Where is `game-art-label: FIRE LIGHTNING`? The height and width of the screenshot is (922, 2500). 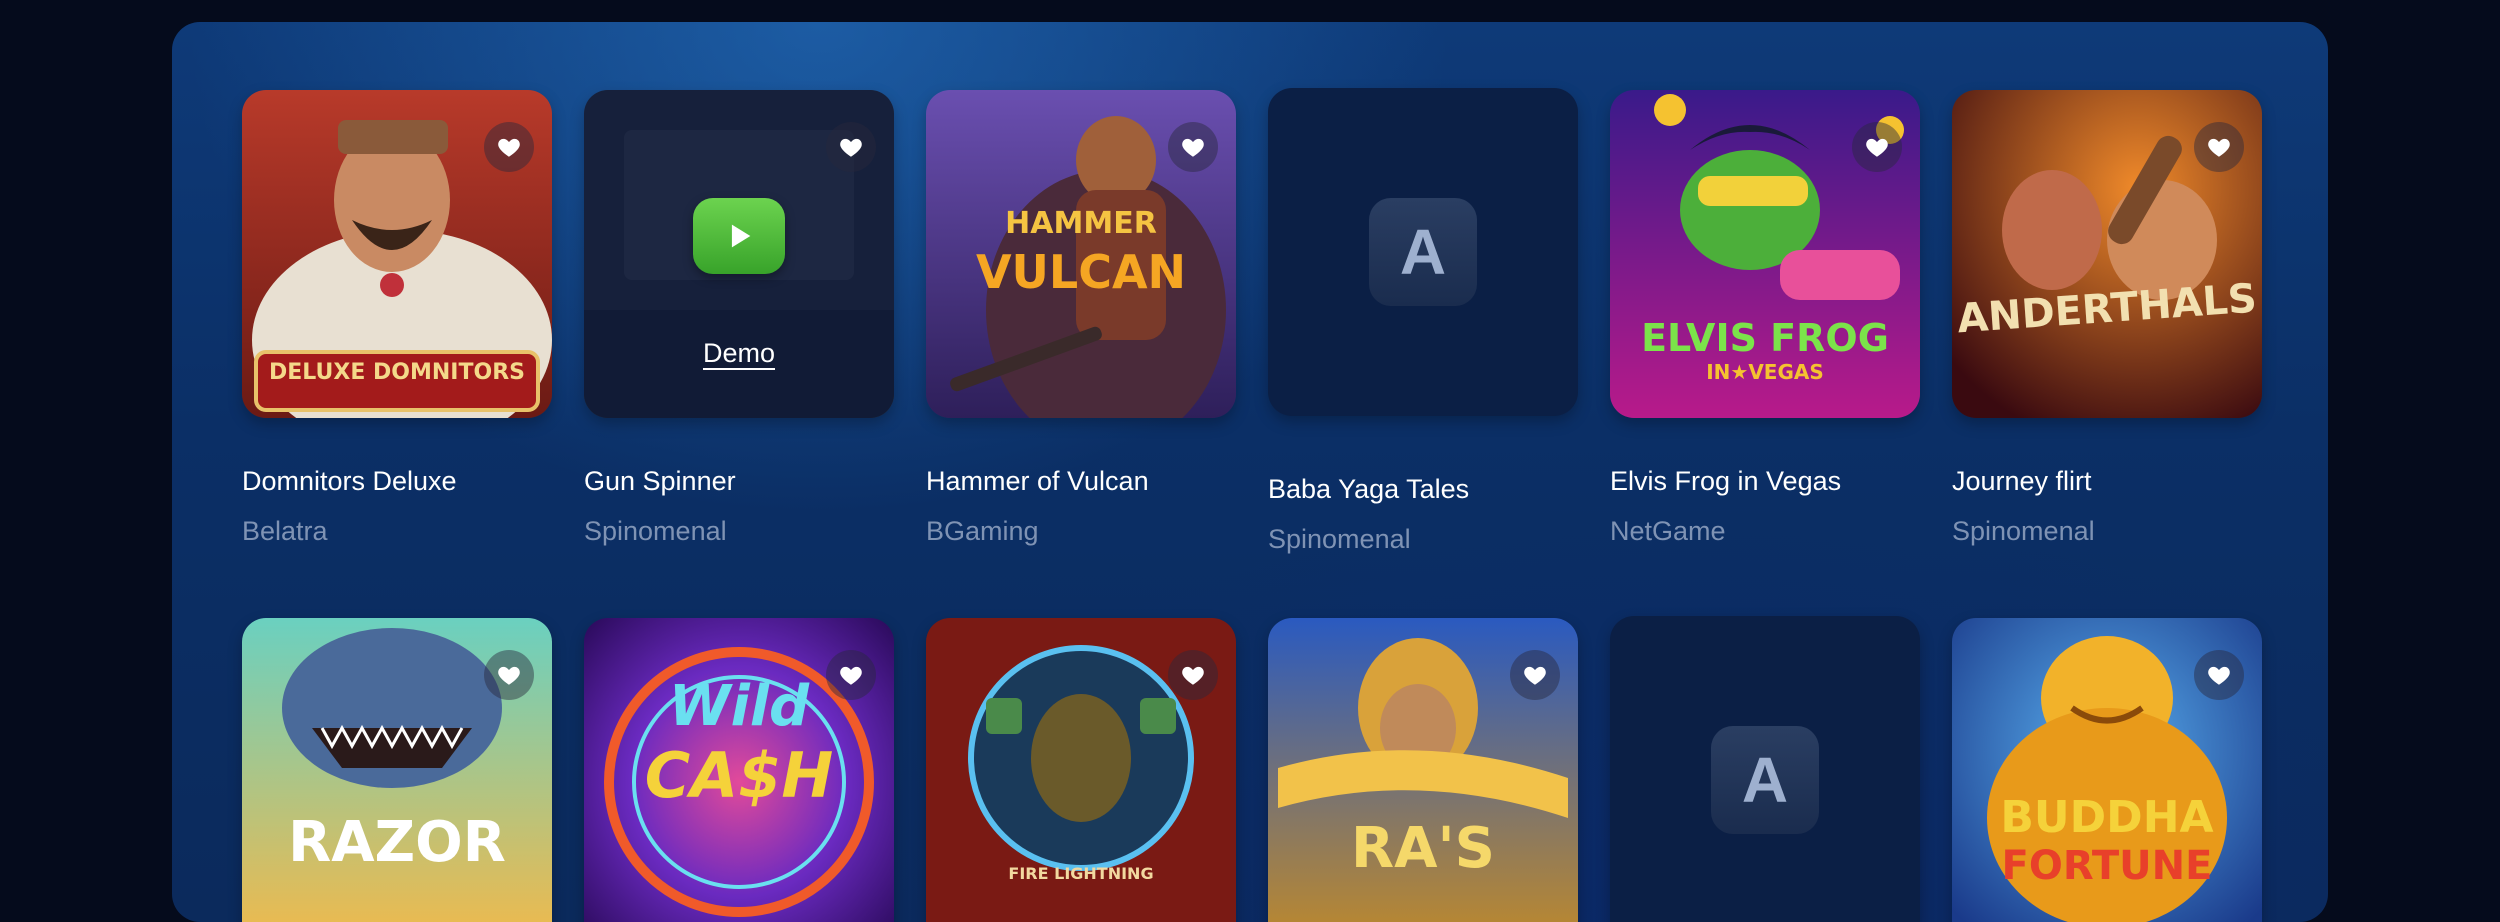
game-art-label: FIRE LIGHTNING is located at coordinates (1081, 873).